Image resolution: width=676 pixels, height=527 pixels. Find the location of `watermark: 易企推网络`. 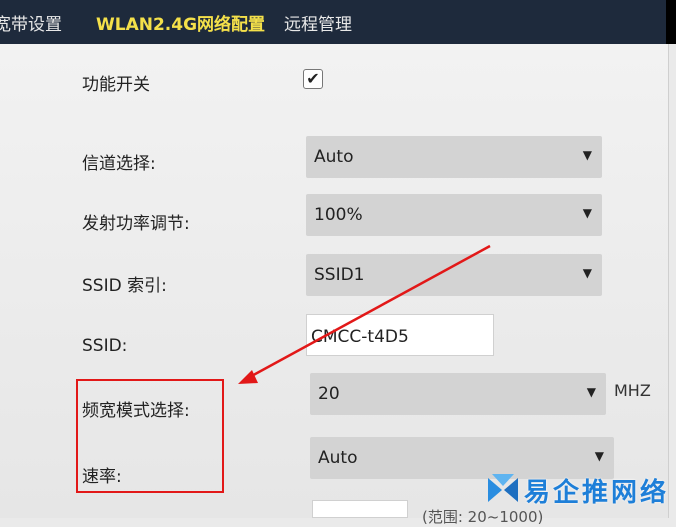

watermark: 易企推网络 is located at coordinates (579, 491).